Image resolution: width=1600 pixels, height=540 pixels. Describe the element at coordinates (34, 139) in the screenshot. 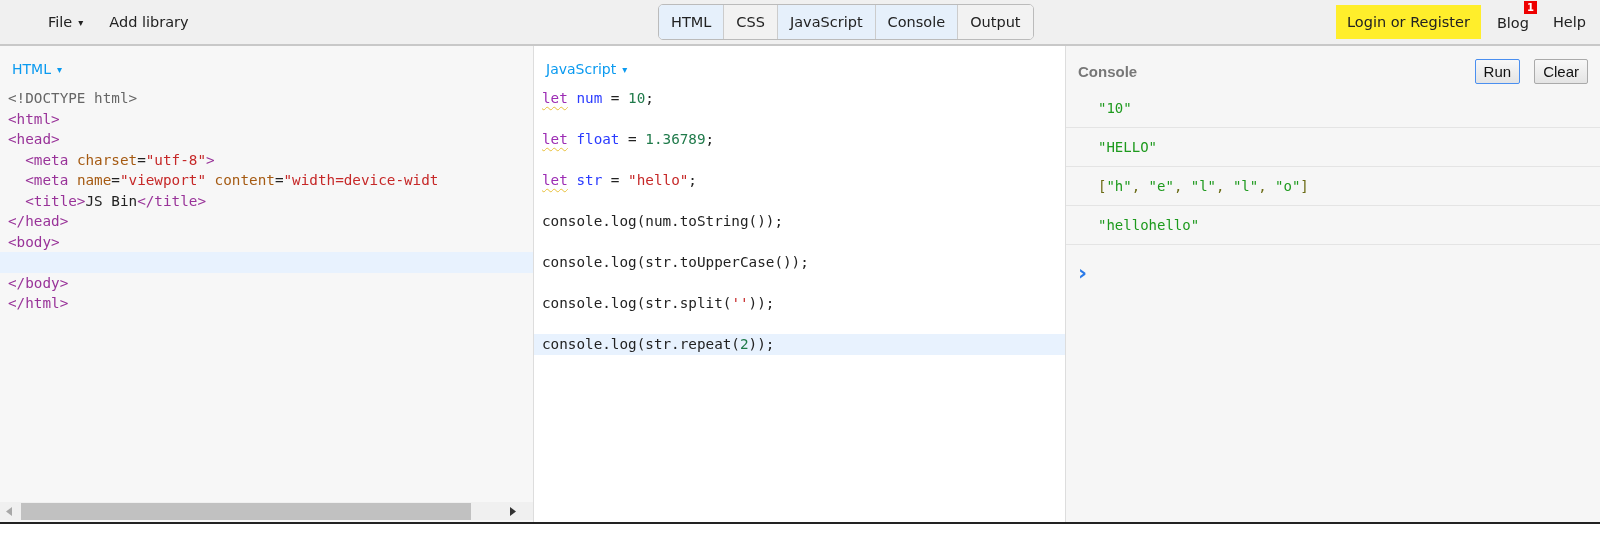

I see `code-line: <head>` at that location.